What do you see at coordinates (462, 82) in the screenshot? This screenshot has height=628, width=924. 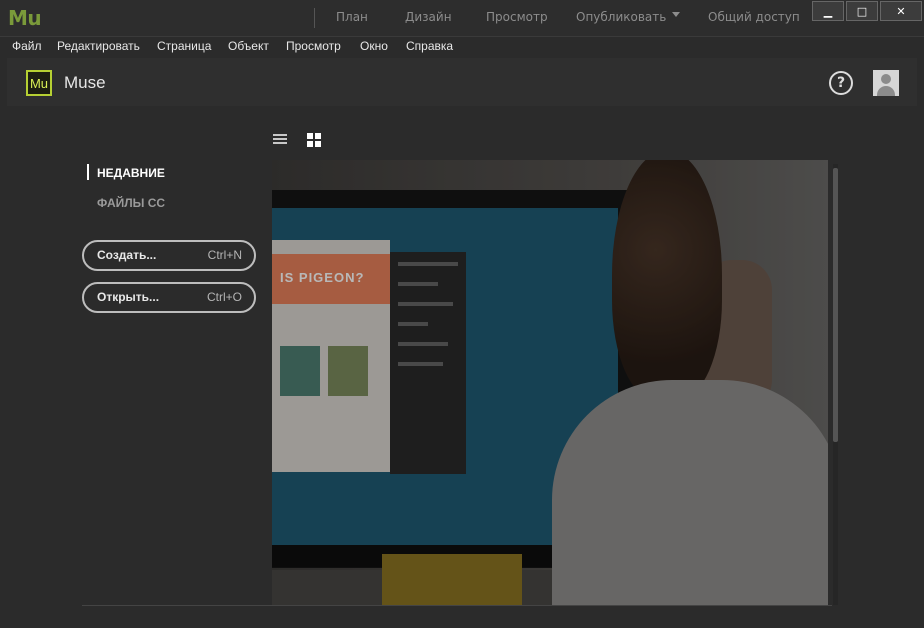 I see `app-header: Mu Muse ?` at bounding box center [462, 82].